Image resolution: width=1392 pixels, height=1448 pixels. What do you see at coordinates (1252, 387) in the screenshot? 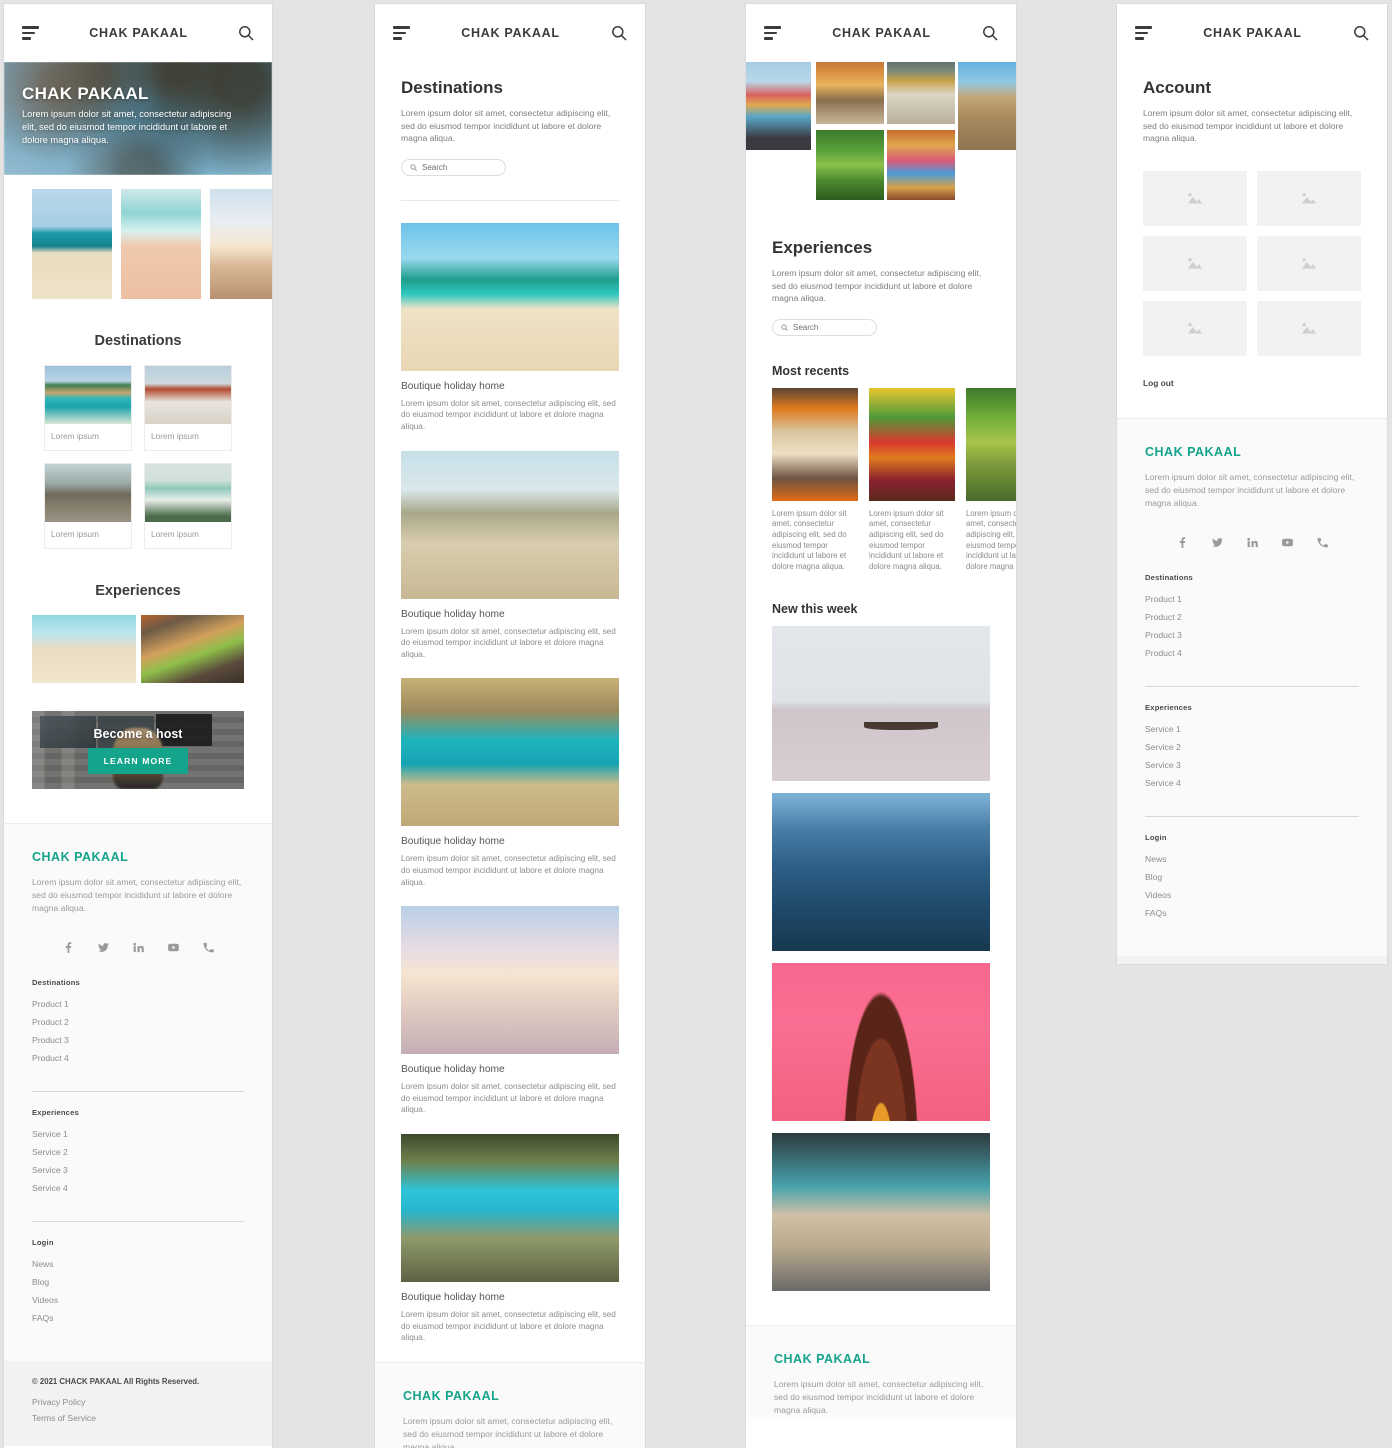
I see `logout-link: Log out` at bounding box center [1252, 387].